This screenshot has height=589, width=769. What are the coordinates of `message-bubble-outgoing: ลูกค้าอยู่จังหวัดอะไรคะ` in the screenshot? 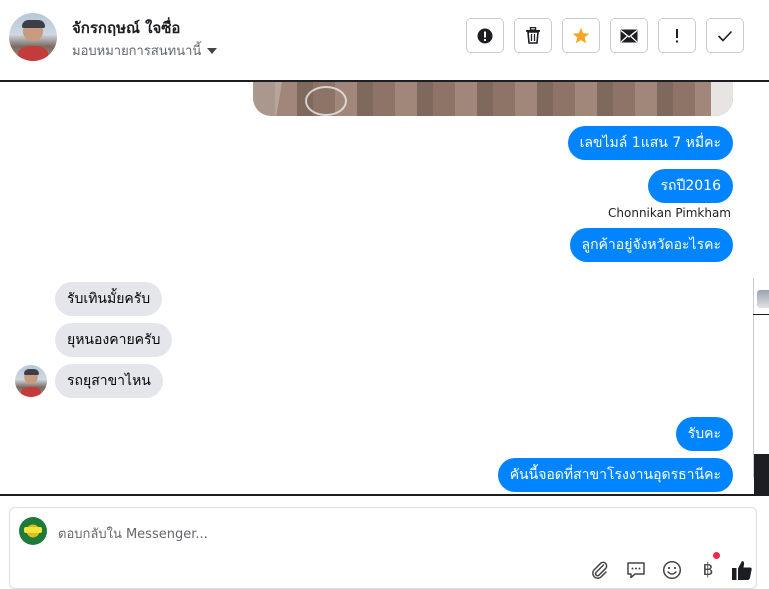 It's located at (651, 245).